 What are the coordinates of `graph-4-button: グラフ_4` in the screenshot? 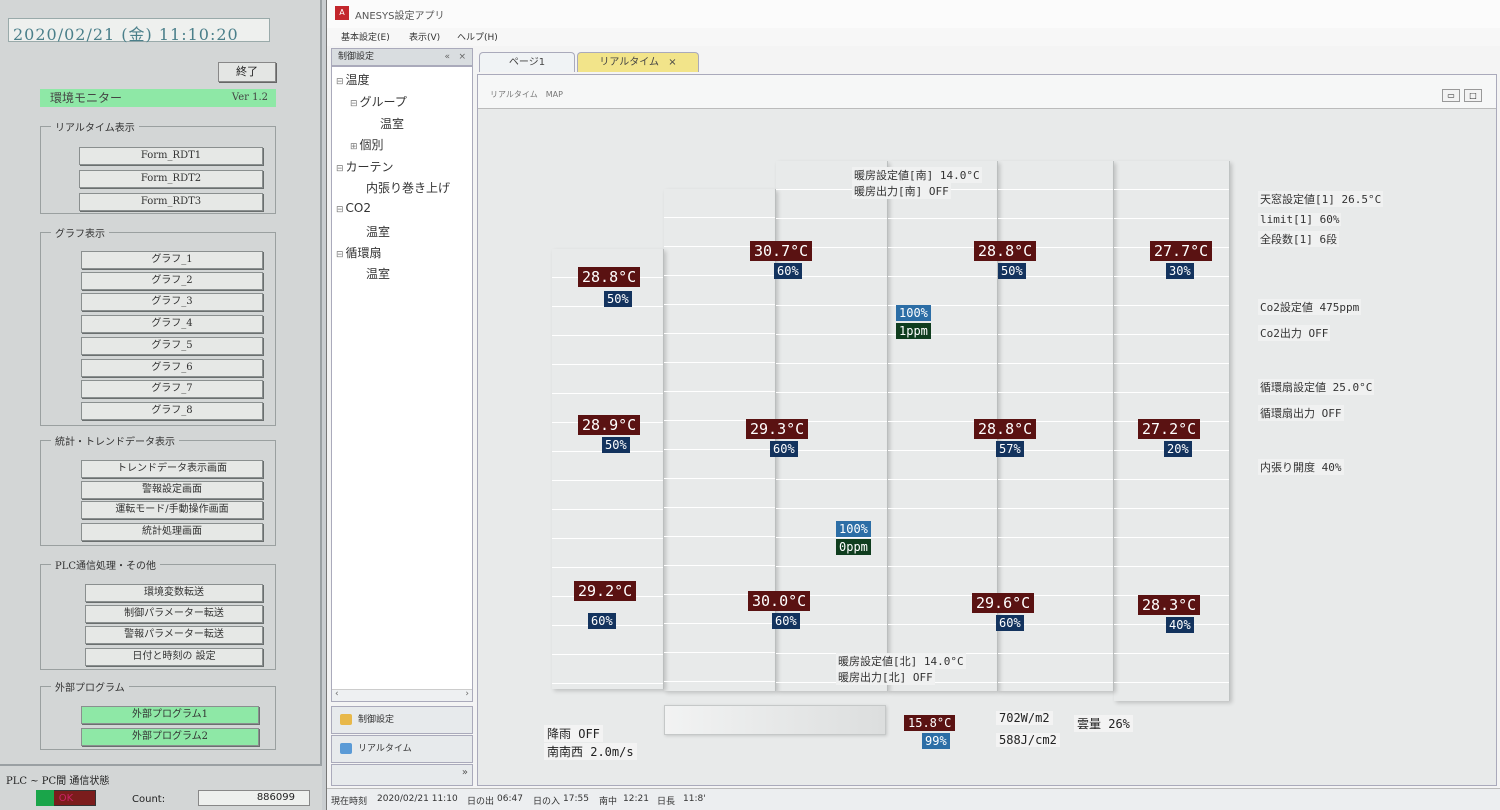 It's located at (172, 324).